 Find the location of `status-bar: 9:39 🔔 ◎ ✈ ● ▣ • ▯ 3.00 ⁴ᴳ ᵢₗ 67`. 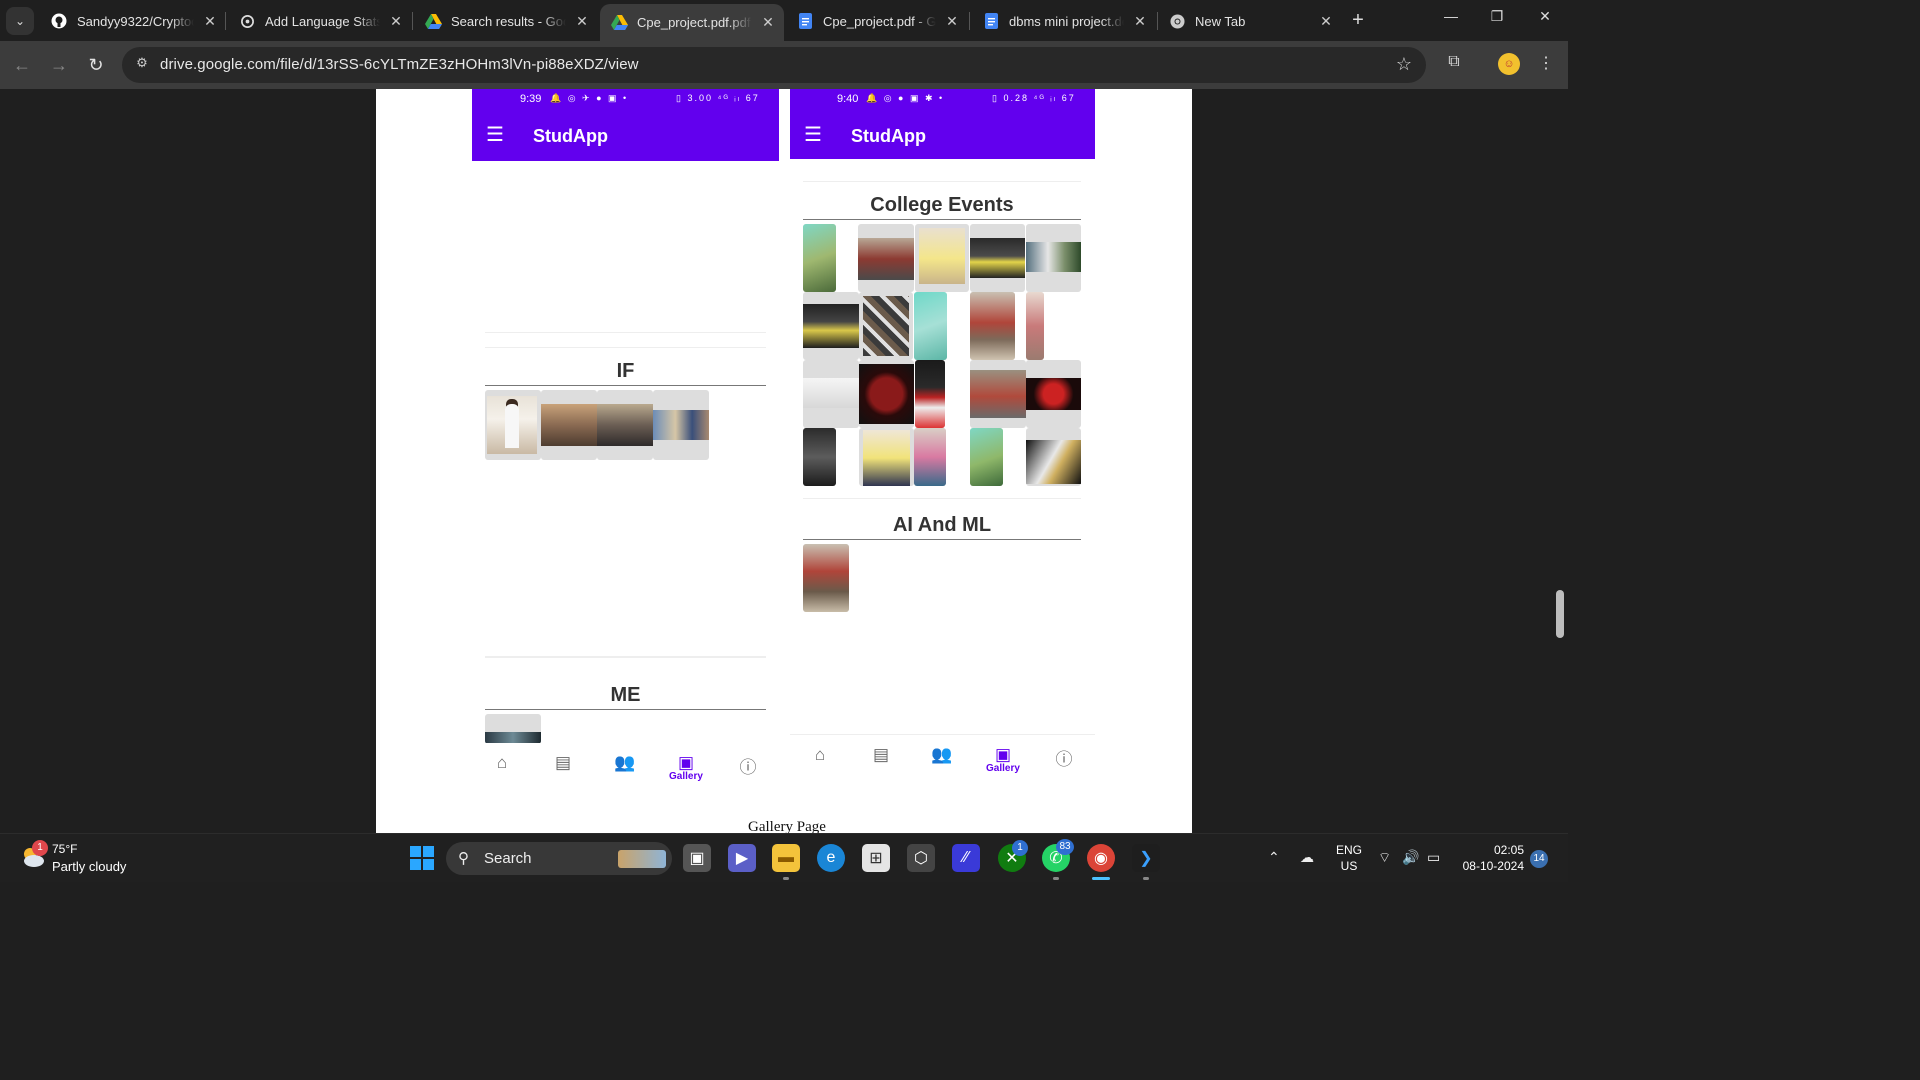

status-bar: 9:39 🔔 ◎ ✈ ● ▣ • ▯ 3.00 ⁴ᴳ ᵢₗ 67 is located at coordinates (625, 100).